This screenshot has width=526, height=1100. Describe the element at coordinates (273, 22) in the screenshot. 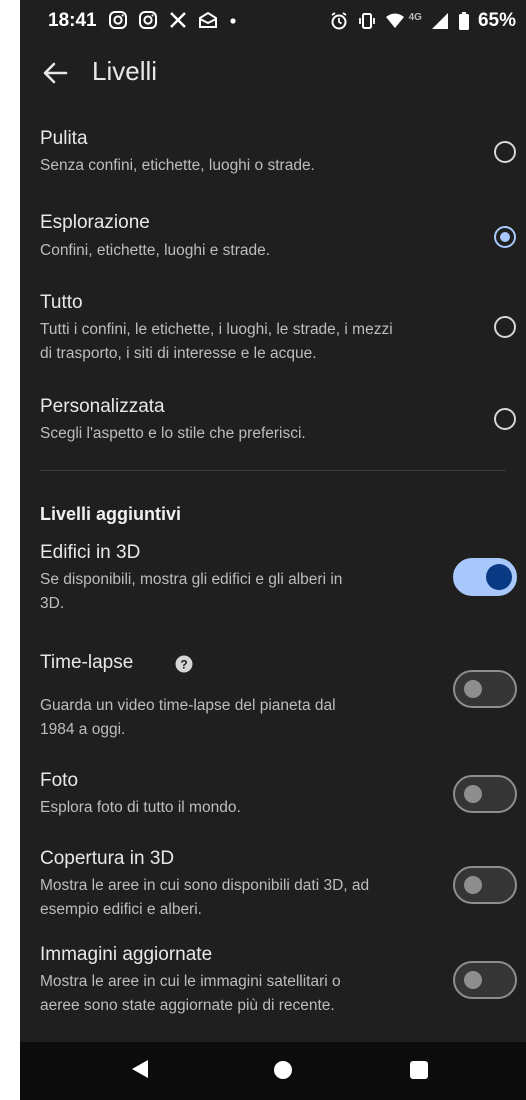

I see `status-bar: 18:41 4G 65%` at that location.